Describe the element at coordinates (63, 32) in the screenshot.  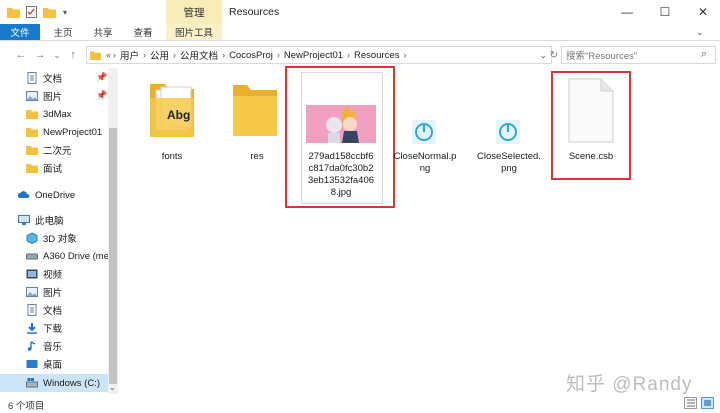
I see `tab-home: 主页` at that location.